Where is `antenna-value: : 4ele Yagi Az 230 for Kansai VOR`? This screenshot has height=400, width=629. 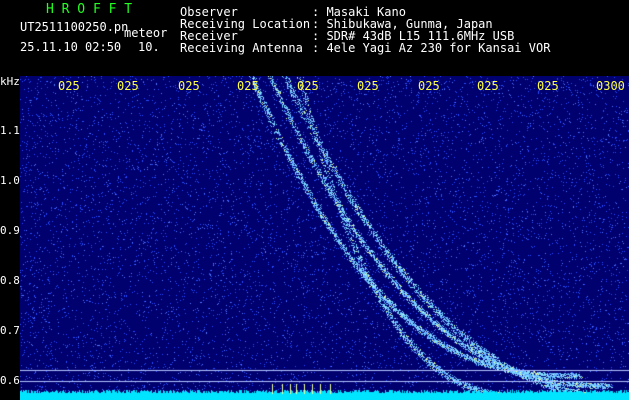
antenna-value: : 4ele Yagi Az 230 for Kansai VOR is located at coordinates (431, 48).